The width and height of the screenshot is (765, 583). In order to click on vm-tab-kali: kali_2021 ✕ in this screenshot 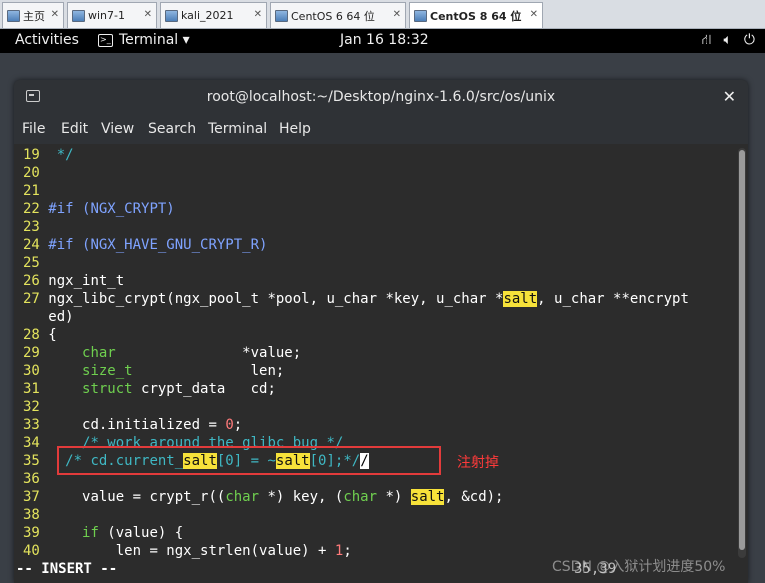, I will do `click(213, 15)`.